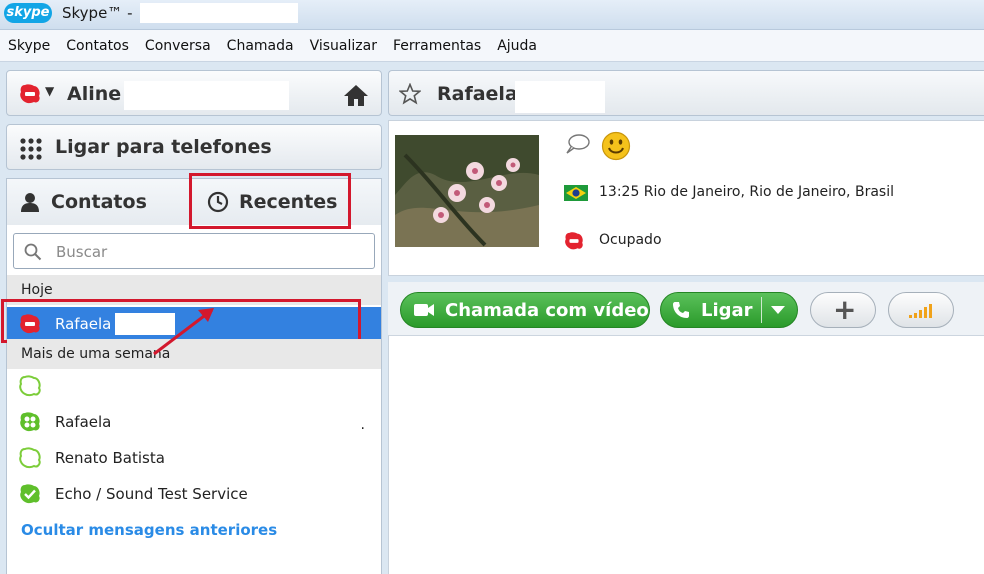 The height and width of the screenshot is (574, 984). What do you see at coordinates (681, 310) in the screenshot?
I see `phone-icon` at bounding box center [681, 310].